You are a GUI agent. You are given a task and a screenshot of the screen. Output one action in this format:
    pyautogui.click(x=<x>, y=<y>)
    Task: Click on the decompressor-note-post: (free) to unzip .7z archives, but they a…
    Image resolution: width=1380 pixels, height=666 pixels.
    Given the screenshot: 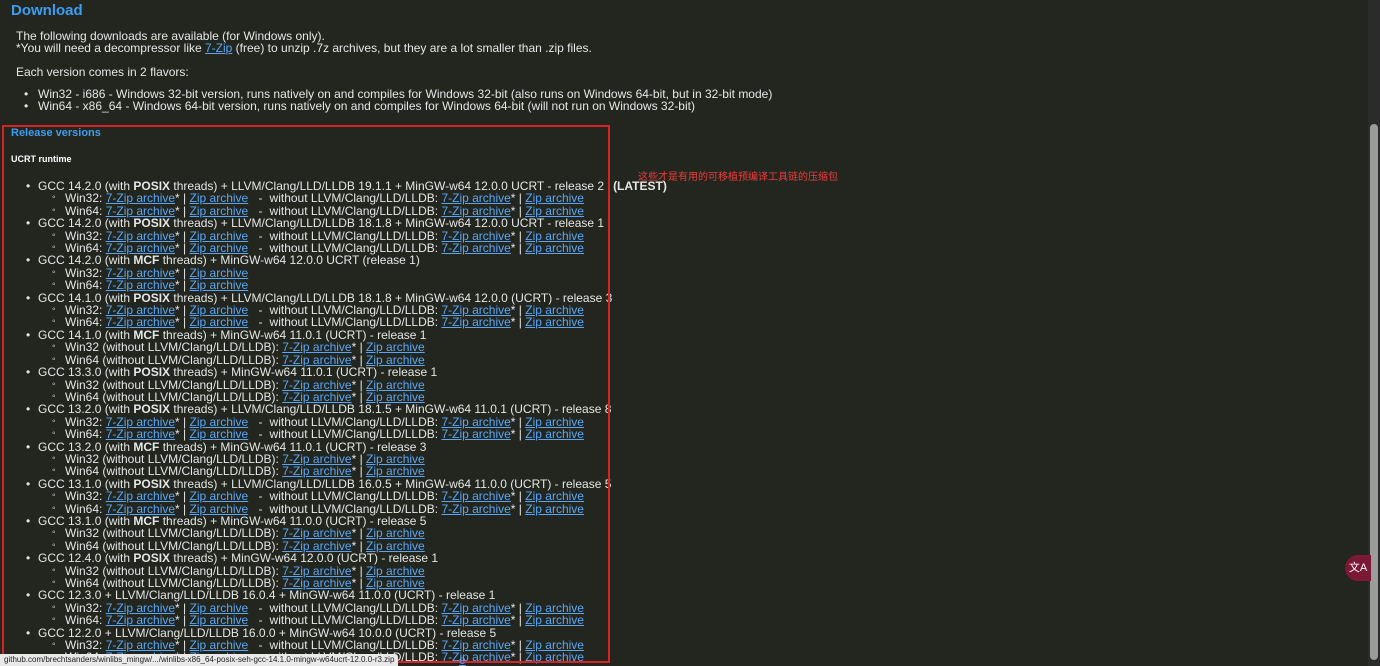 What is the action you would take?
    pyautogui.click(x=412, y=48)
    